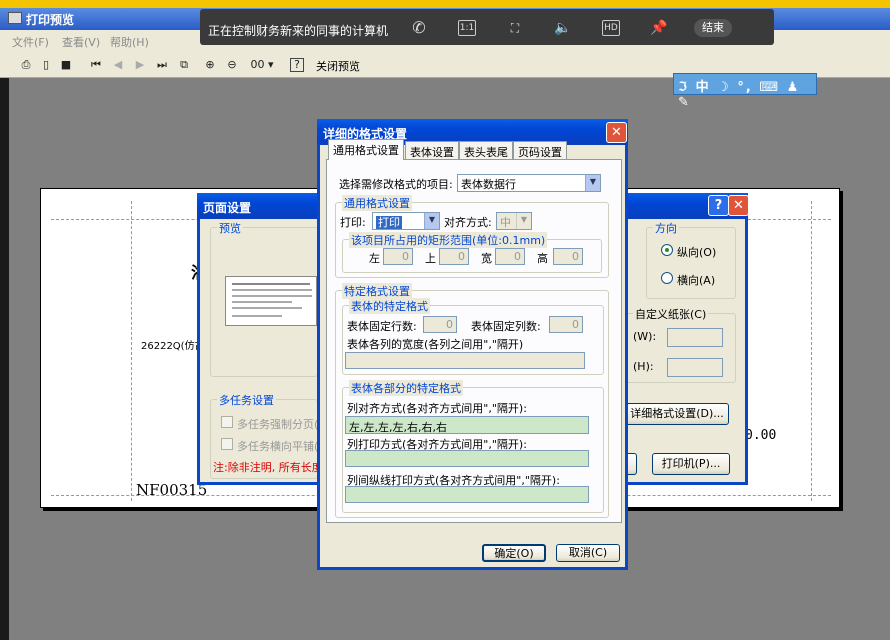 This screenshot has height=640, width=890. I want to click on zoom-out-icon: ⊖, so click(232, 65).